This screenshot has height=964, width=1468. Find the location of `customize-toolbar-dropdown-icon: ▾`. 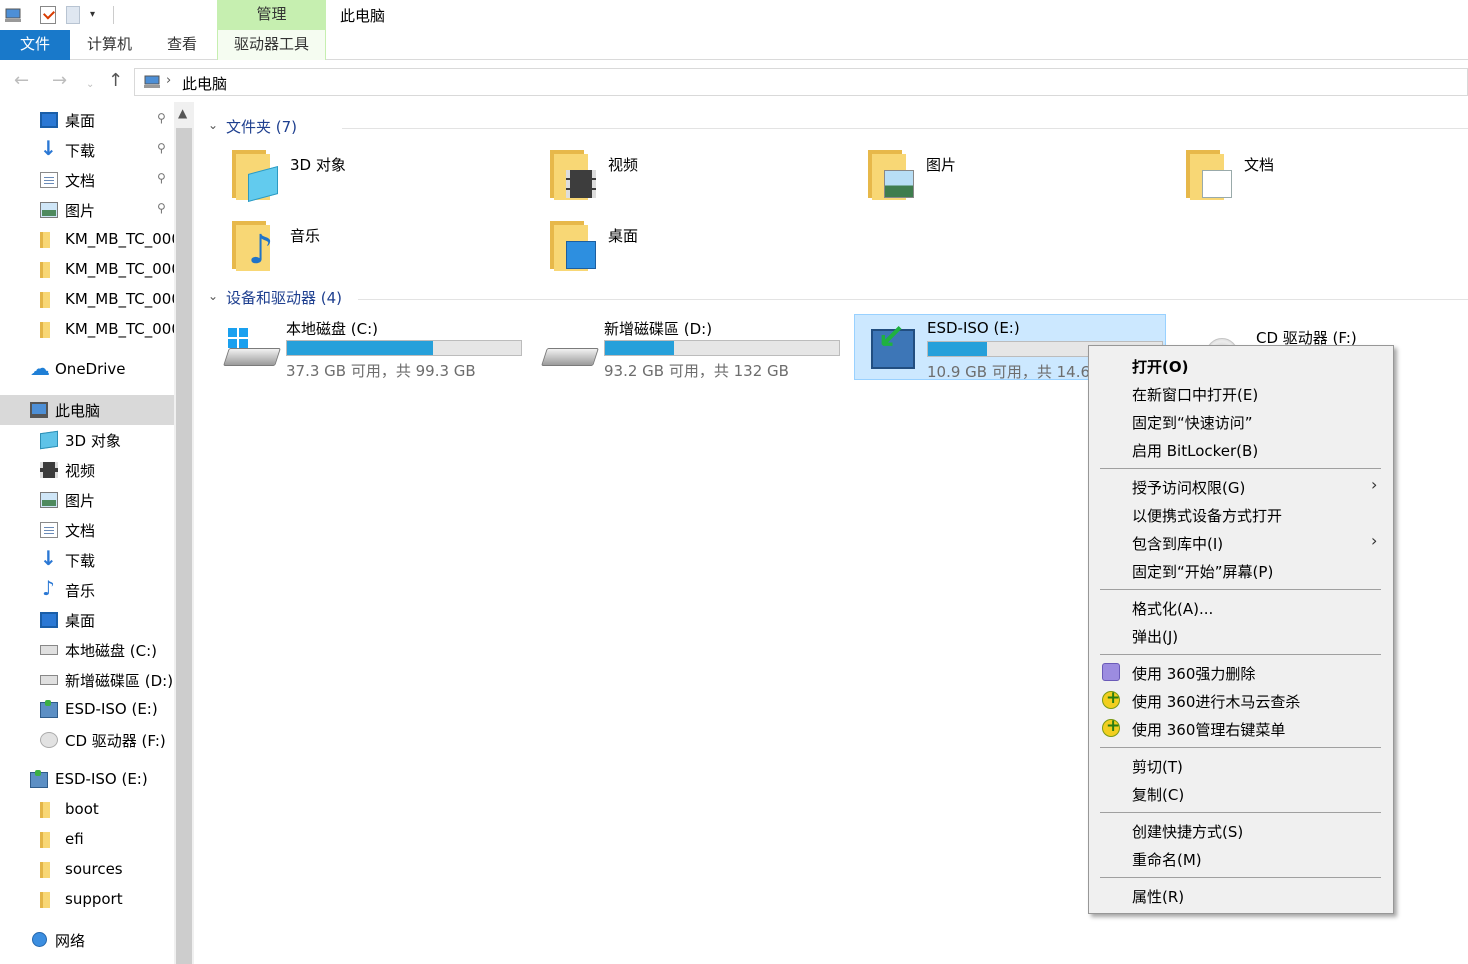

customize-toolbar-dropdown-icon: ▾ is located at coordinates (96, 15).